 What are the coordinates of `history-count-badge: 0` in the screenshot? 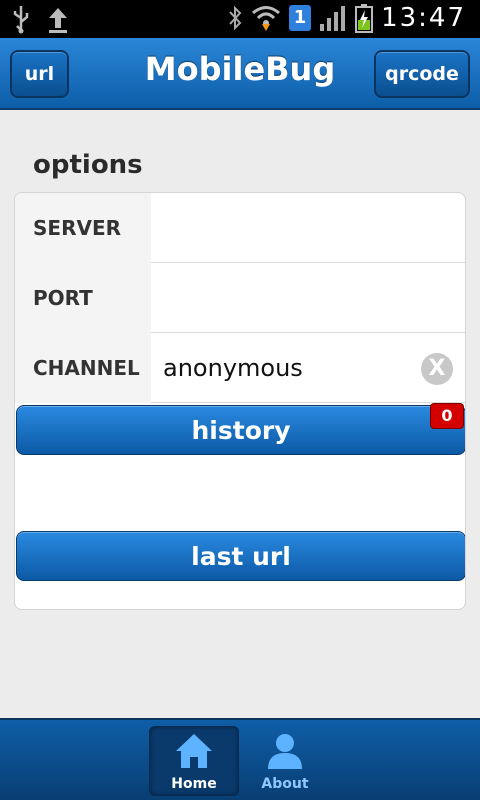 It's located at (447, 416).